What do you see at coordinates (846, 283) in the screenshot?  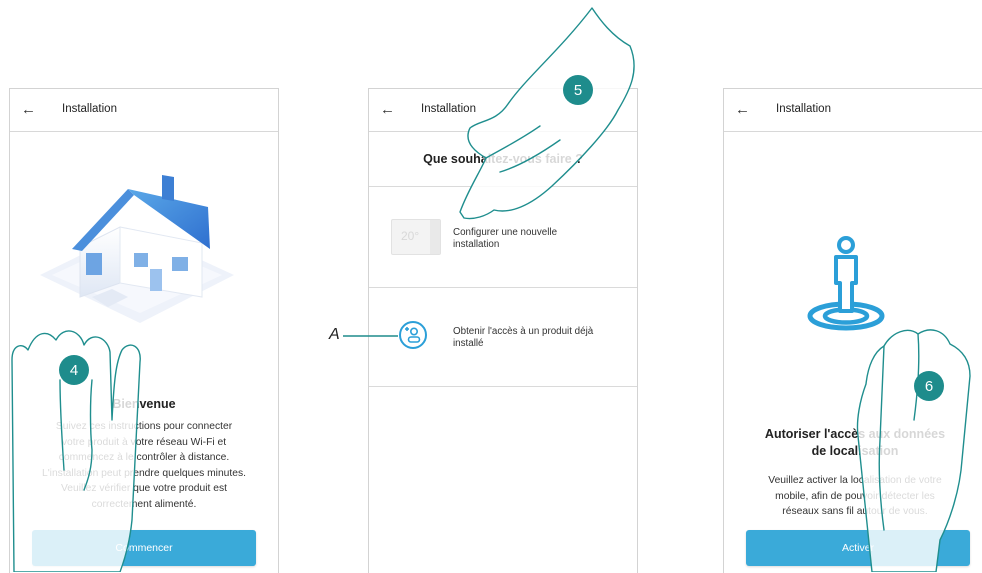 I see `location-person-icon` at bounding box center [846, 283].